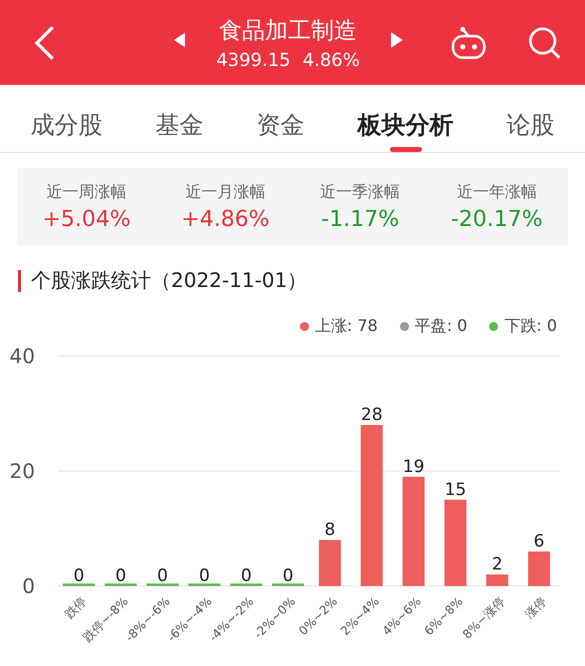  I want to click on bar-value-label: 19, so click(413, 466).